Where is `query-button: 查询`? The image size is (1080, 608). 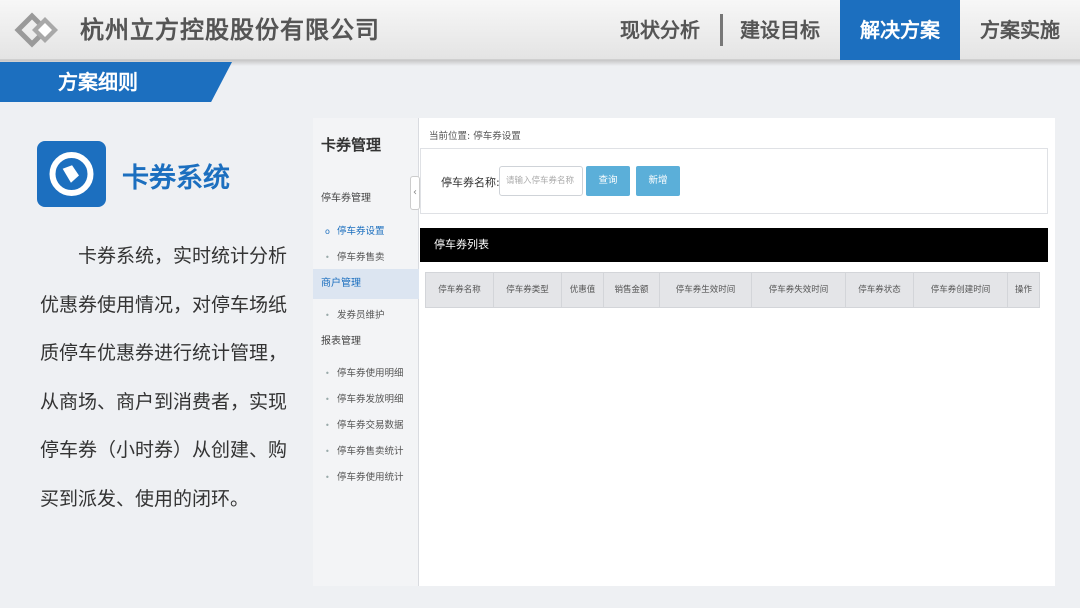
query-button: 查询 is located at coordinates (608, 181).